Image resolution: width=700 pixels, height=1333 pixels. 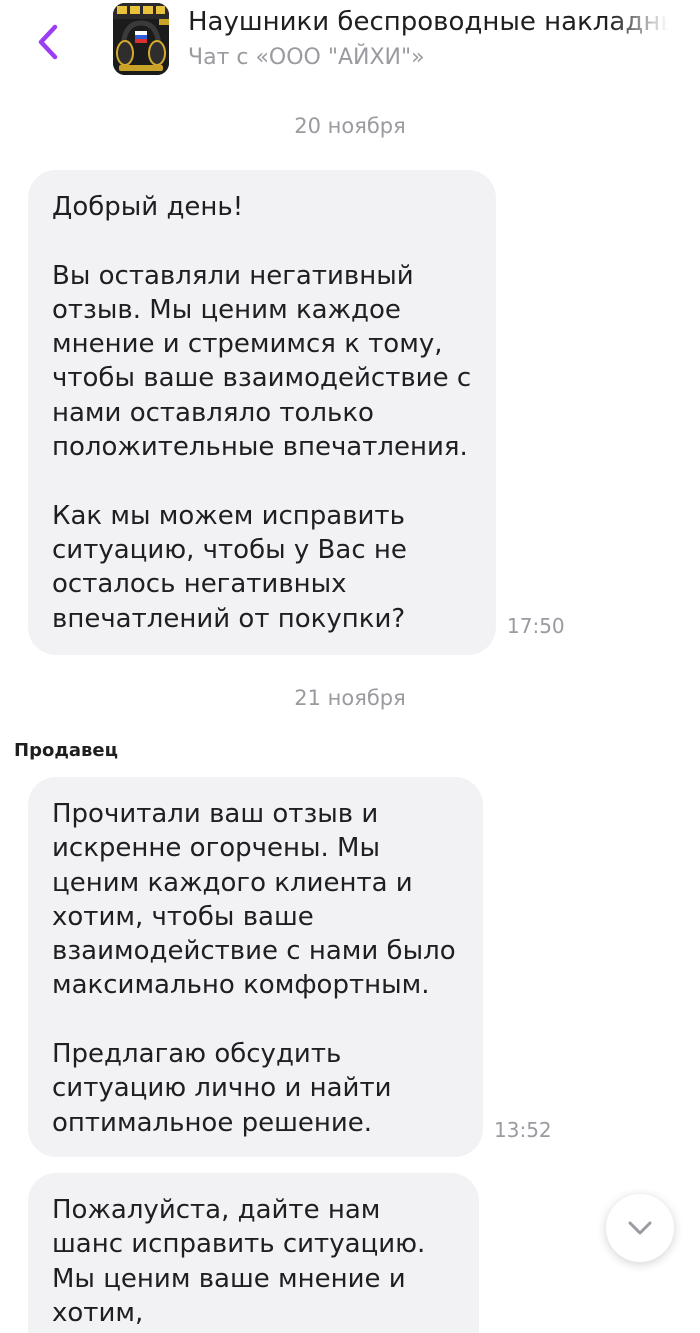 What do you see at coordinates (66, 750) in the screenshot?
I see `sender-label: Продавец` at bounding box center [66, 750].